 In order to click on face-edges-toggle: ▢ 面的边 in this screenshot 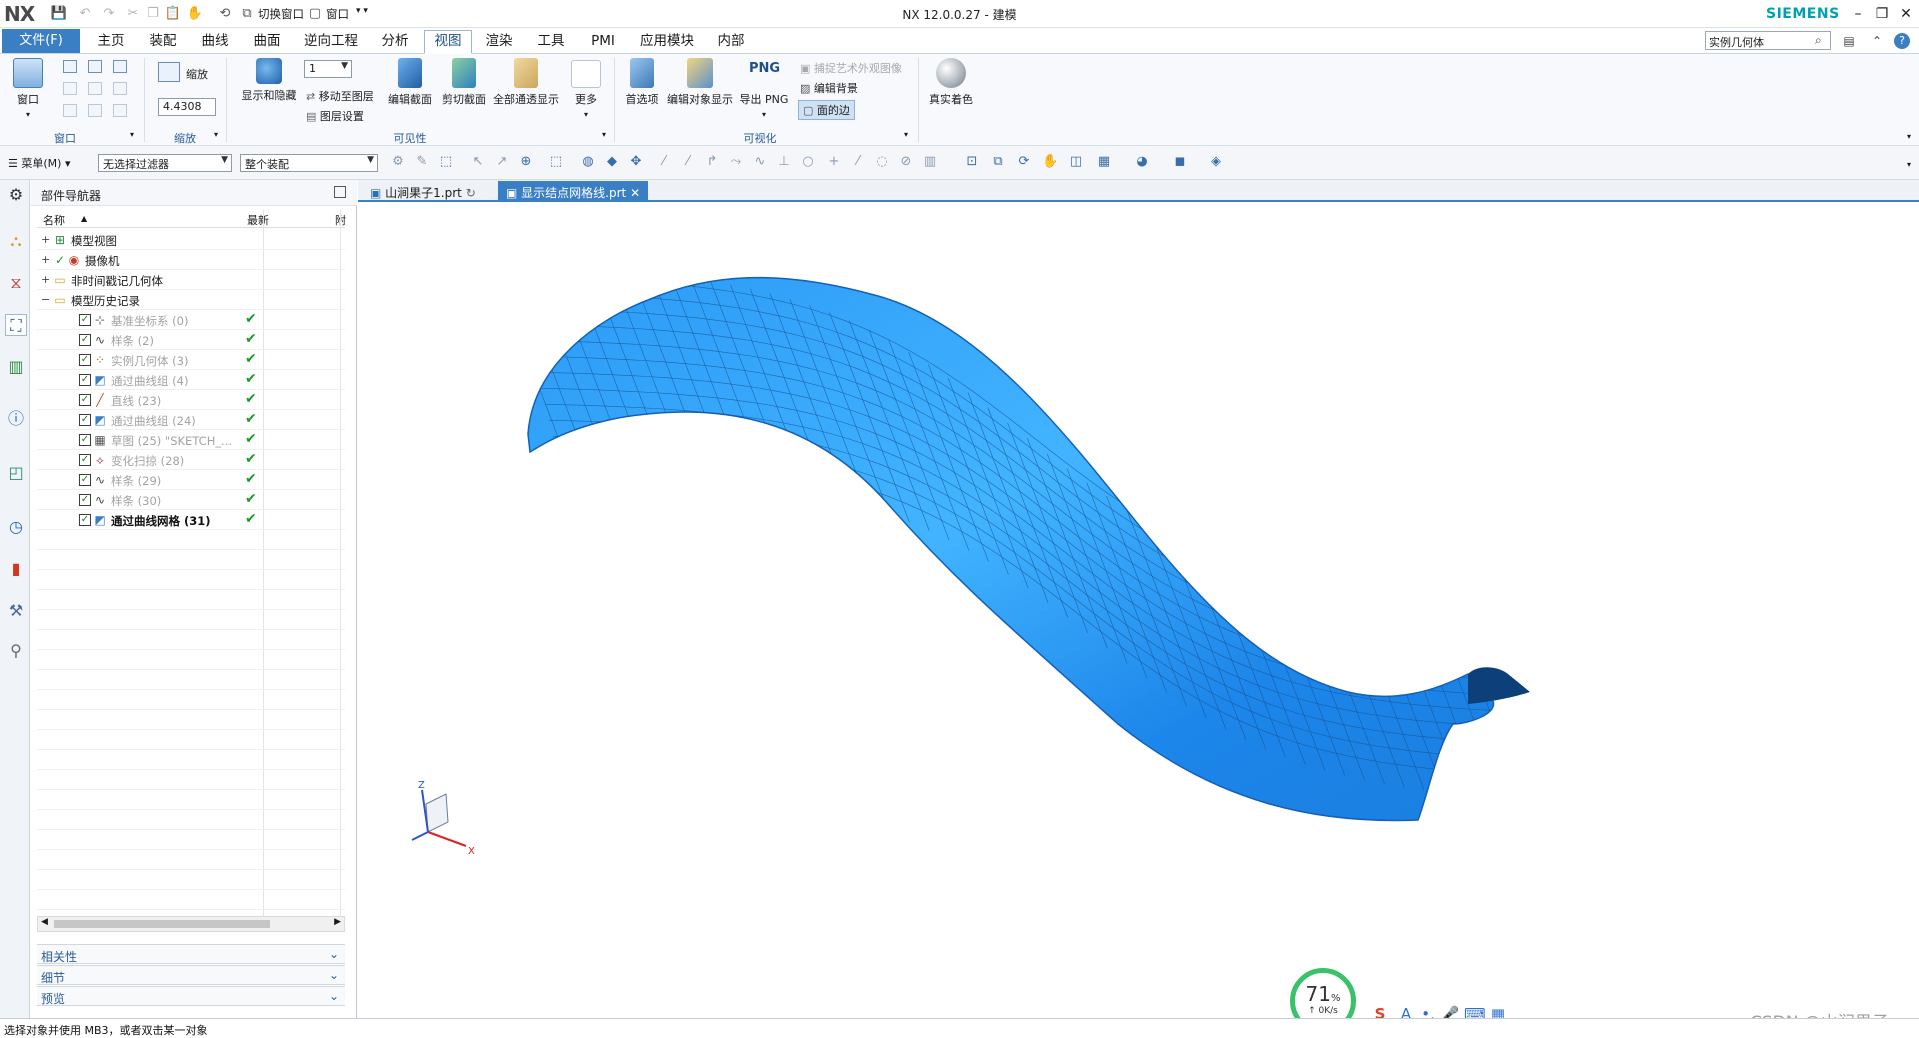, I will do `click(826, 110)`.